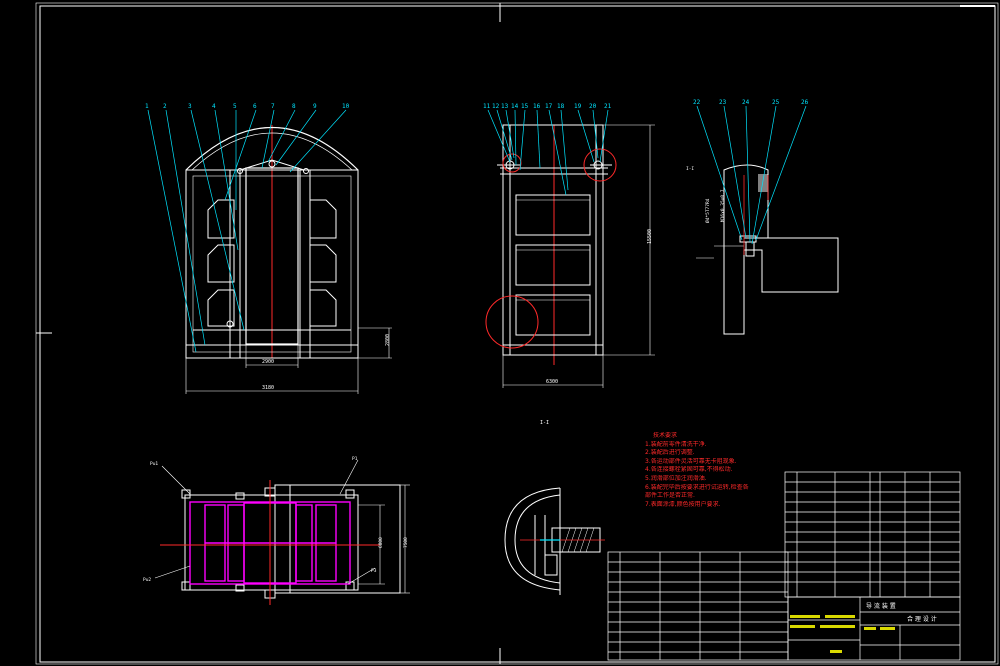  I want to click on plan-tag-3: Pu2, so click(147, 580).